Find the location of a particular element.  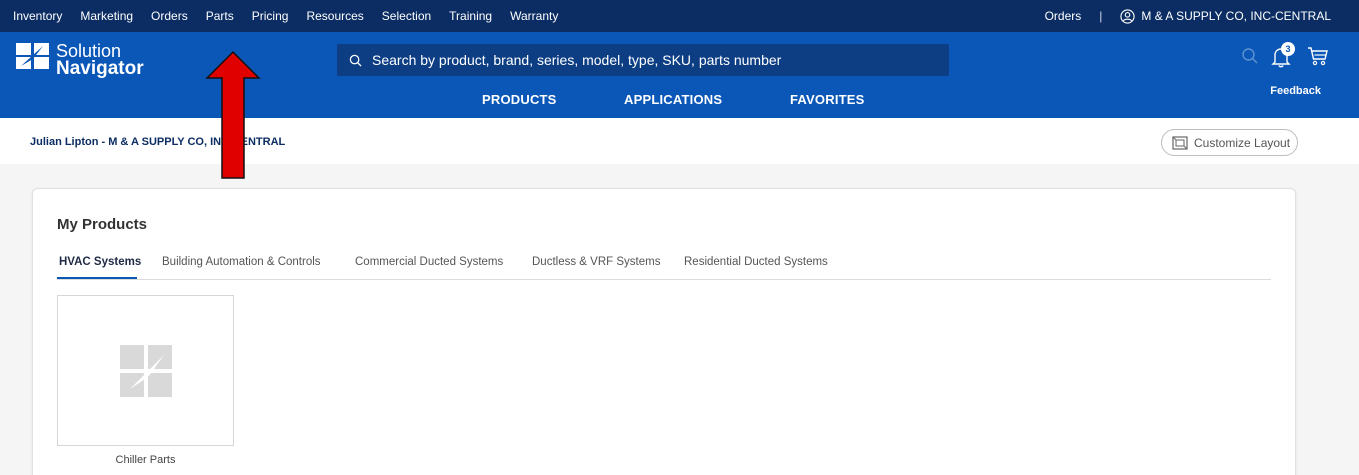

customize-layout-label: Customize Layout is located at coordinates (1242, 142).